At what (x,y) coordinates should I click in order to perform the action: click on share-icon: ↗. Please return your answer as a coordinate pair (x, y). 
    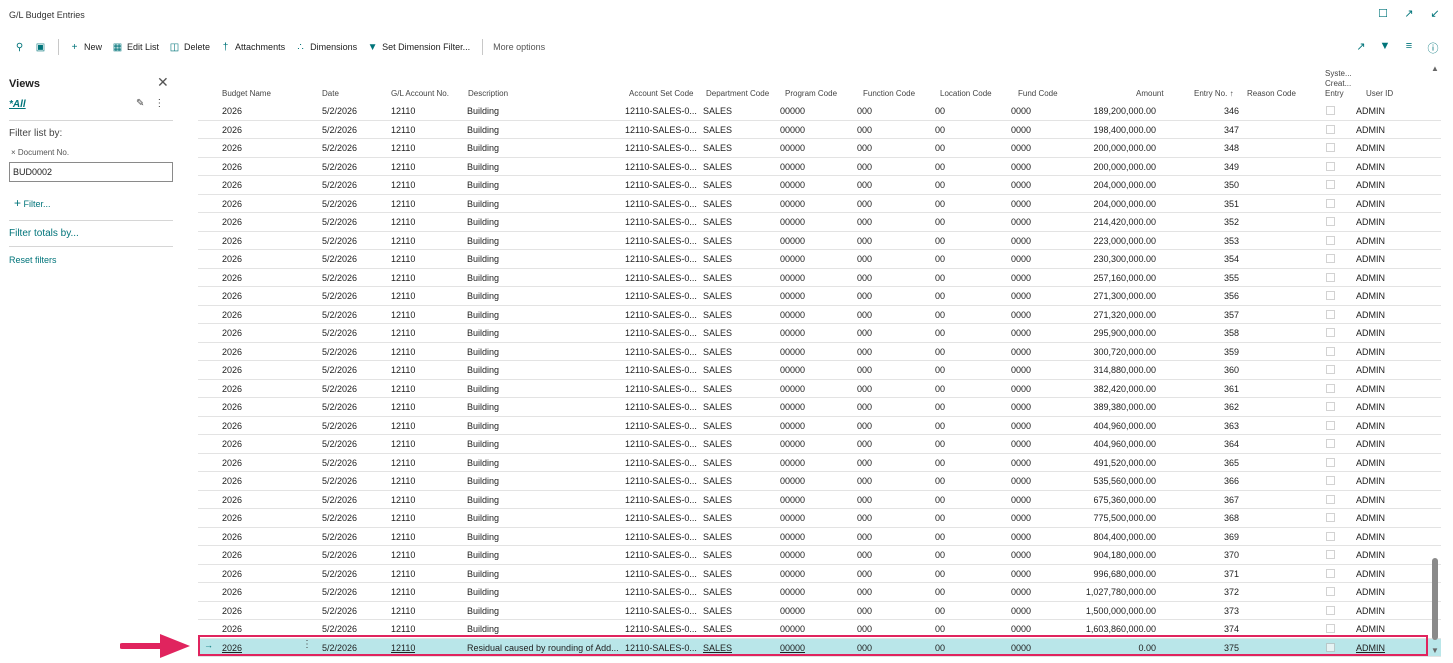
    Looking at the image, I should click on (1361, 48).